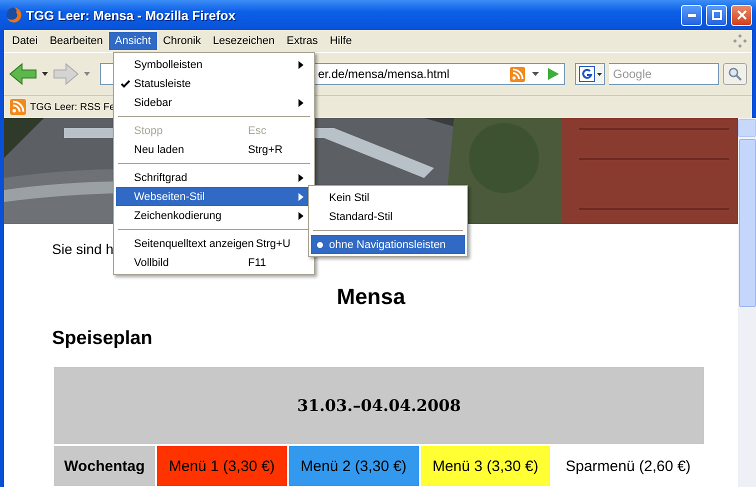  I want to click on search-icon, so click(735, 74).